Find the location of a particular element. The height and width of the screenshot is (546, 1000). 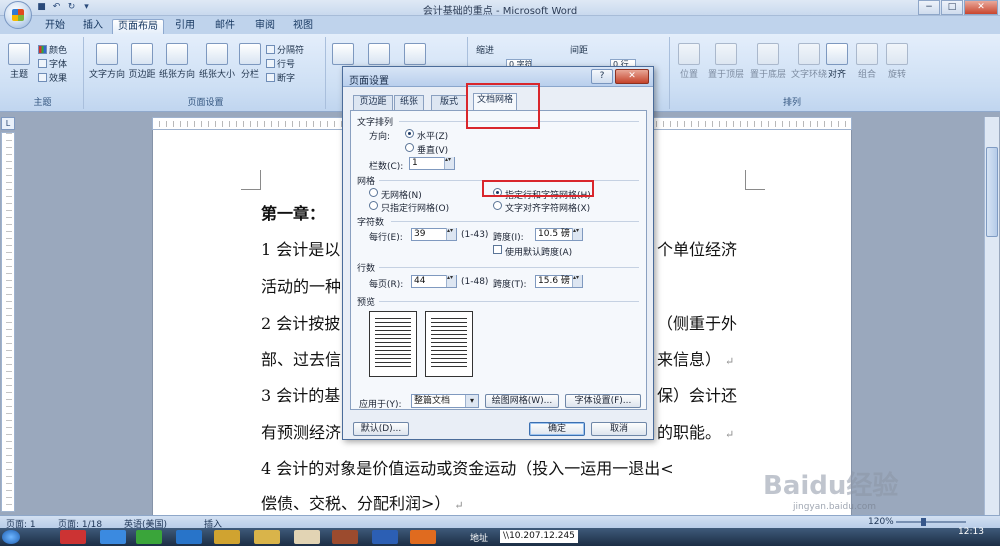

tab-insert: 插入 is located at coordinates (93, 26).